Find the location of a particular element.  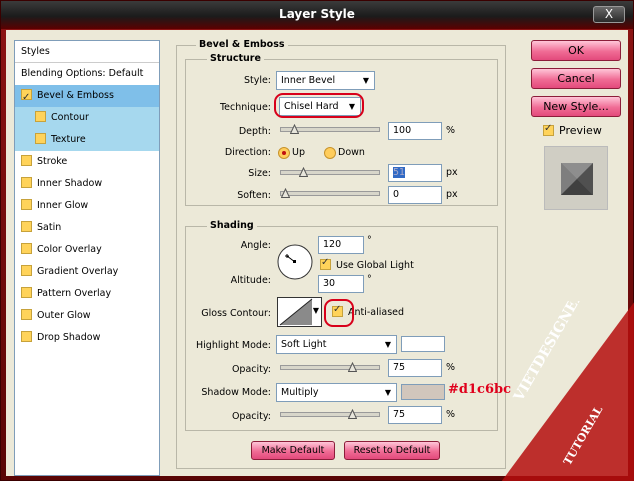

angle-dial is located at coordinates (295, 263).